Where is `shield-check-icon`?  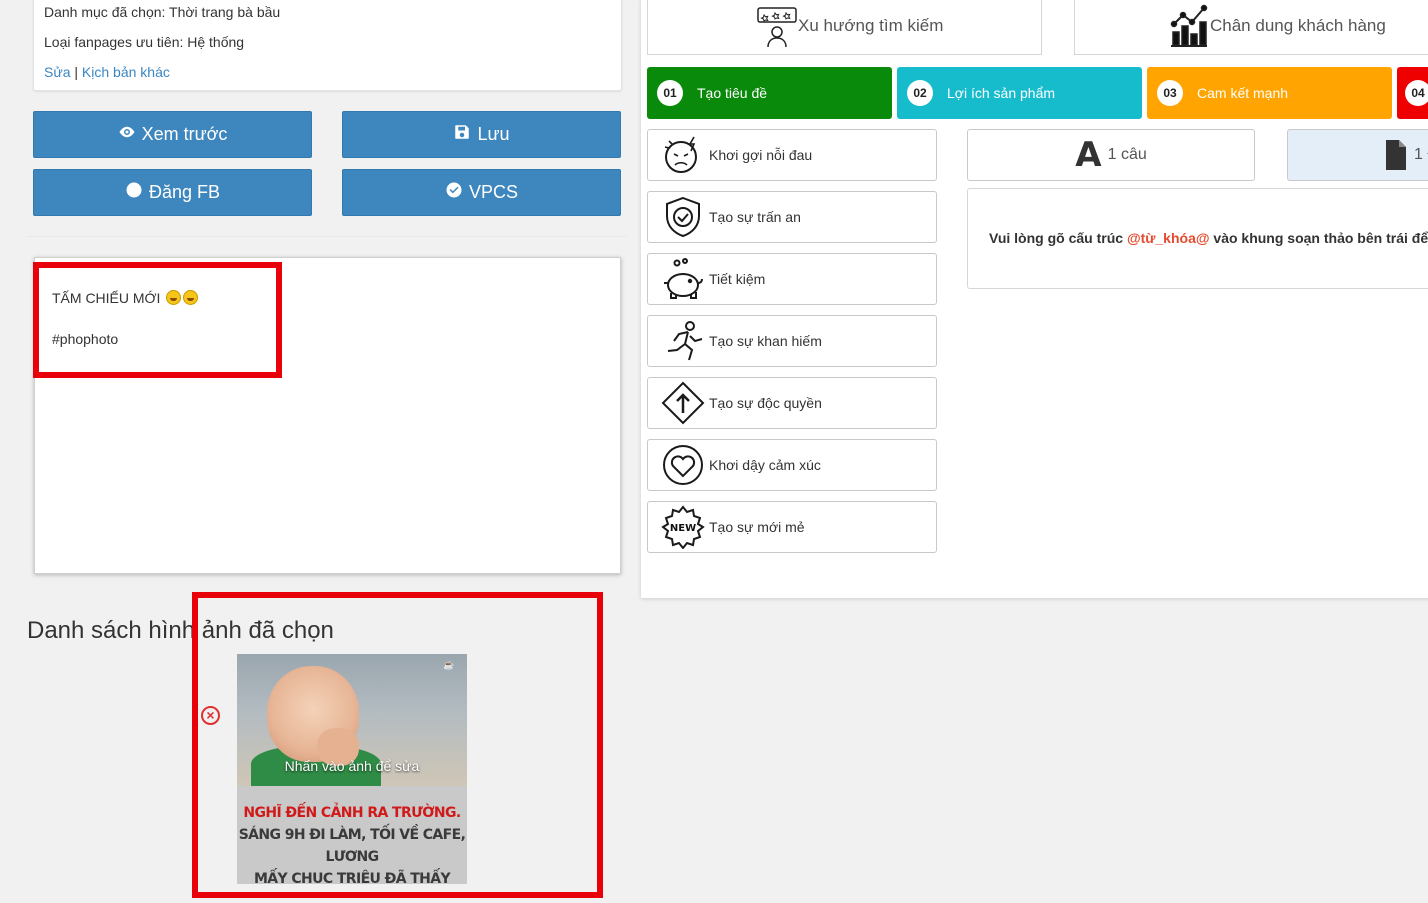 shield-check-icon is located at coordinates (683, 217).